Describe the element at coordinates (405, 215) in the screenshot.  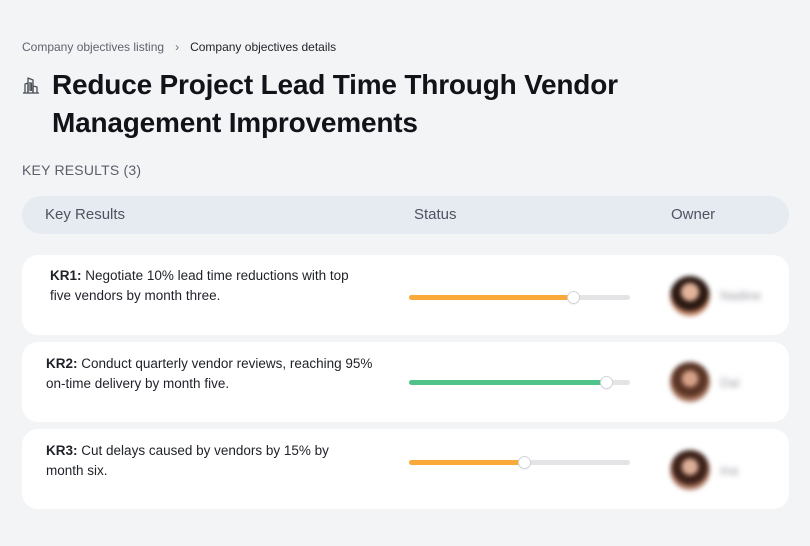
I see `key-results-table-header: Key Results Status Owner` at that location.